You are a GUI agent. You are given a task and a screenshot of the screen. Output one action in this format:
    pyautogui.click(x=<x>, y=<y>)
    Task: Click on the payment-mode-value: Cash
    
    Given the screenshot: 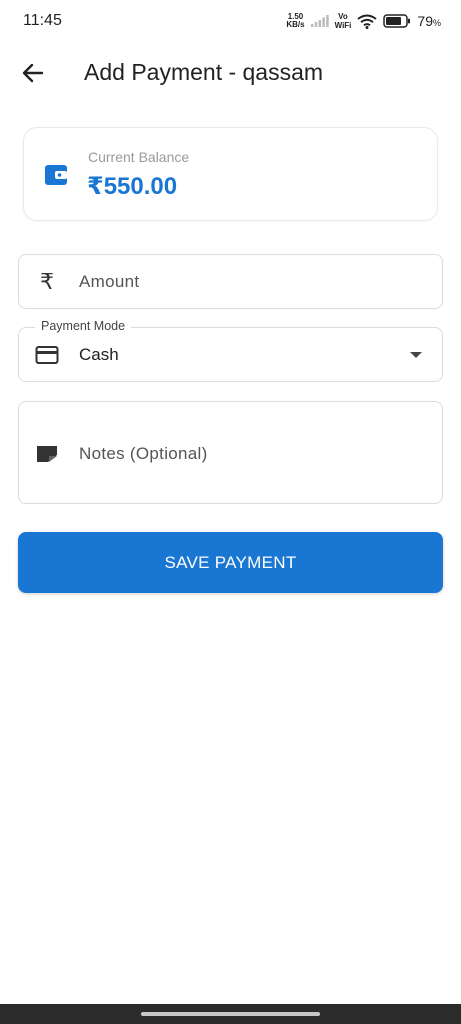 What is the action you would take?
    pyautogui.click(x=99, y=354)
    